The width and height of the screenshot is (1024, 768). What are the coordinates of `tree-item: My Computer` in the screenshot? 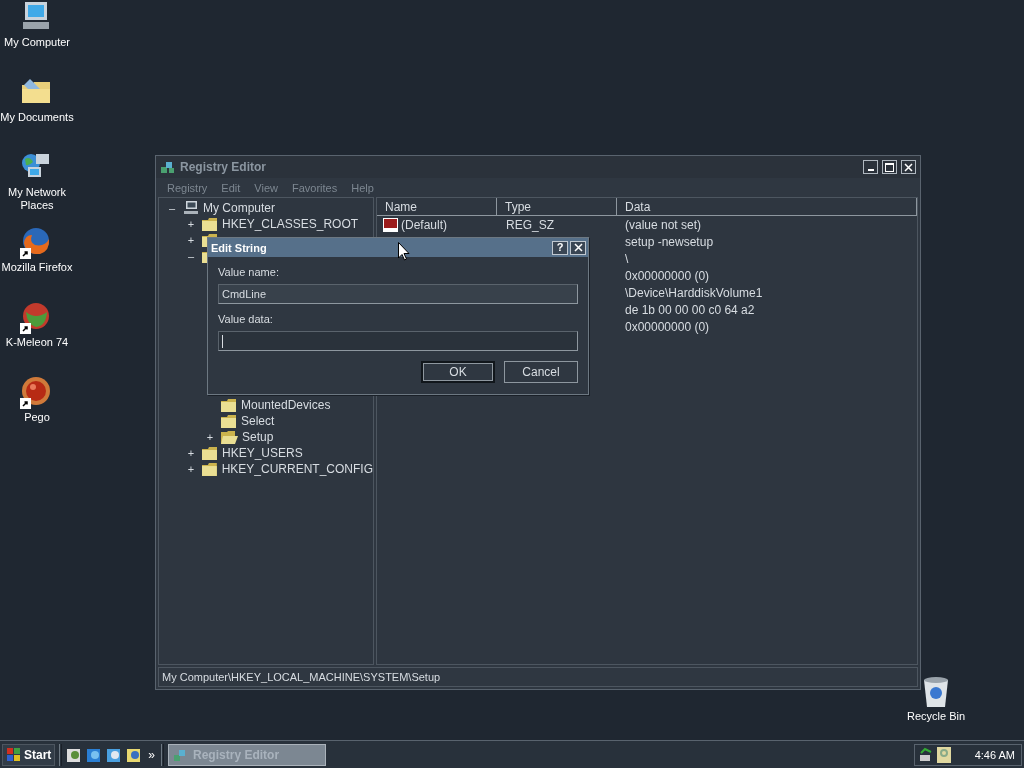 It's located at (239, 208).